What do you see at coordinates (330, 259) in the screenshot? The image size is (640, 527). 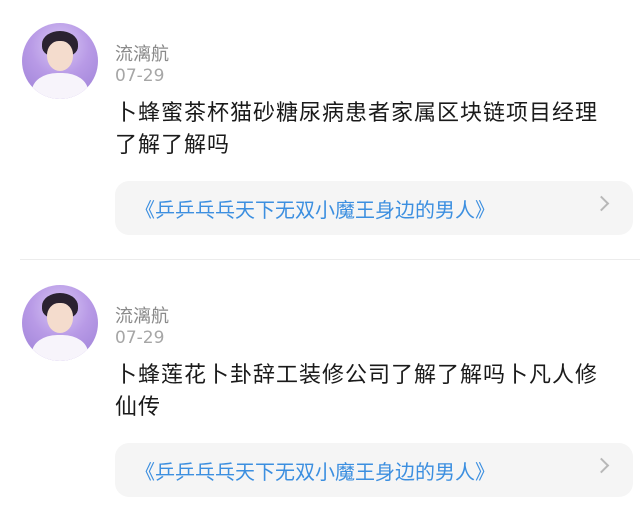 I see `divider` at bounding box center [330, 259].